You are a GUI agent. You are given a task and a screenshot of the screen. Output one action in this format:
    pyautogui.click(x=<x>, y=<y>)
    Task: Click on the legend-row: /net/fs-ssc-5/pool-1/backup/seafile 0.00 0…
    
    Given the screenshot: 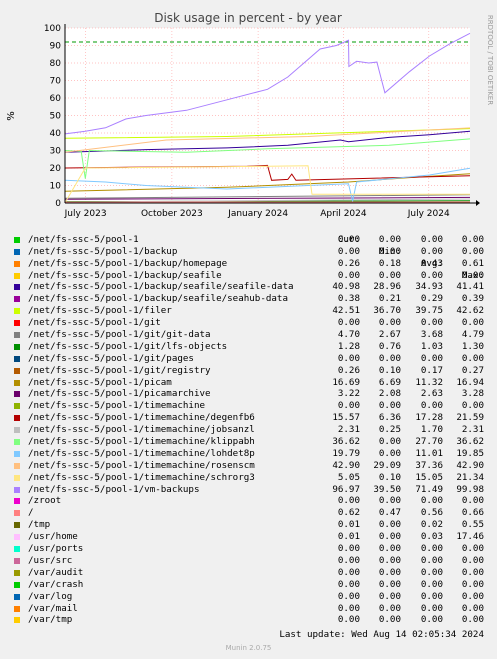 What is the action you would take?
    pyautogui.click(x=248, y=276)
    